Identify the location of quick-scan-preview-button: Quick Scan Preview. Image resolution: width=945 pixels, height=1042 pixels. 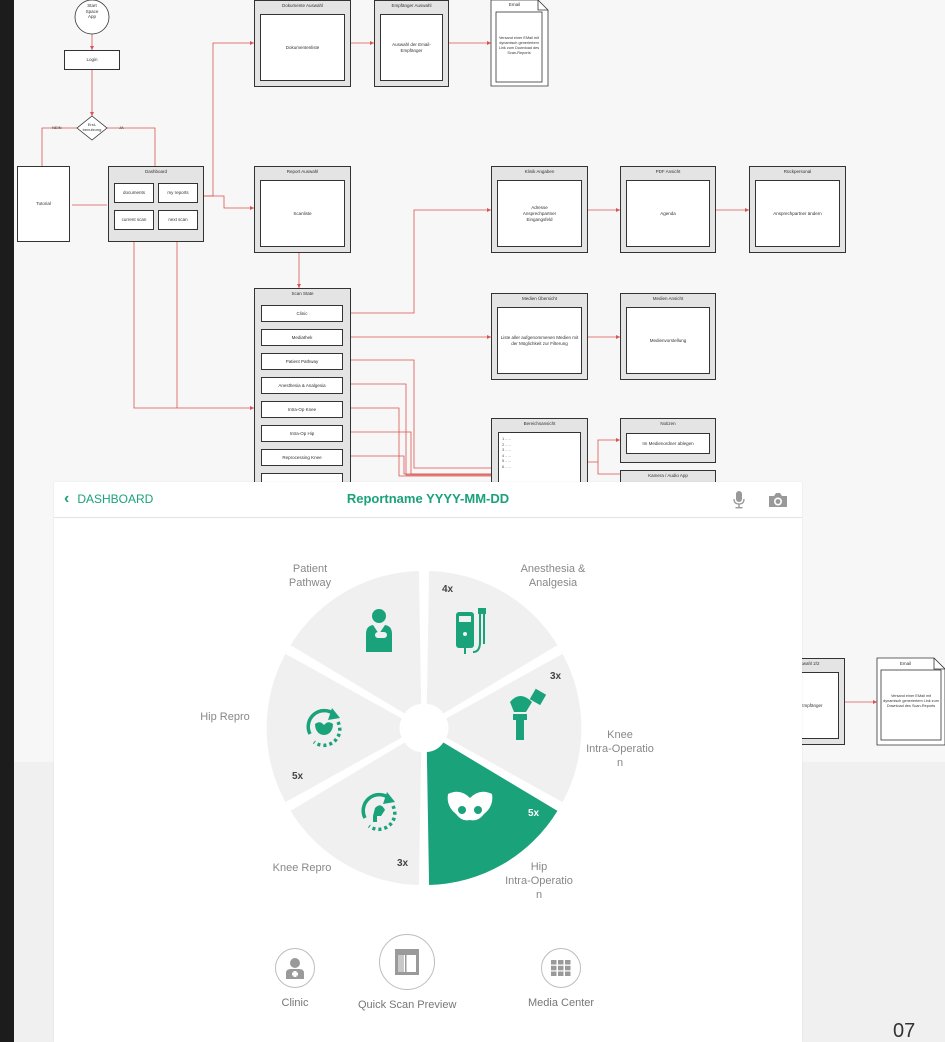
(407, 972).